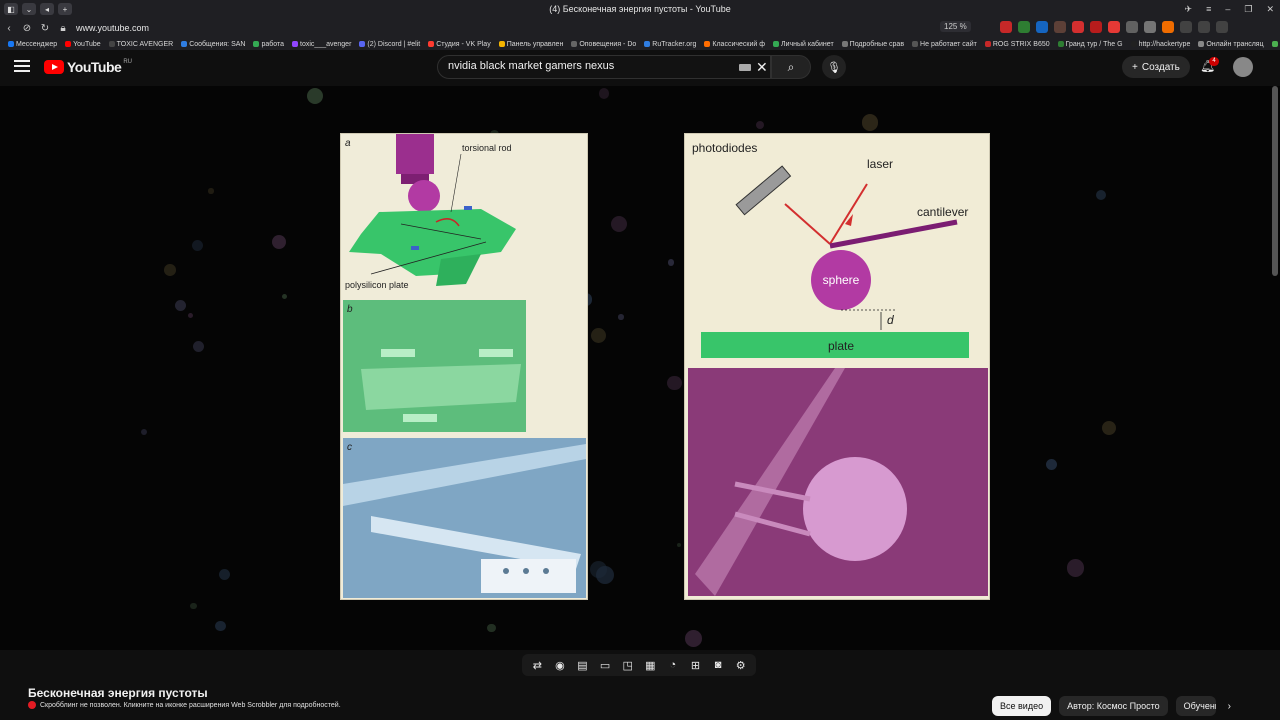 The width and height of the screenshot is (1280, 720). What do you see at coordinates (1021, 44) in the screenshot?
I see `bookmark-label: ROG STRIX B650` at bounding box center [1021, 44].